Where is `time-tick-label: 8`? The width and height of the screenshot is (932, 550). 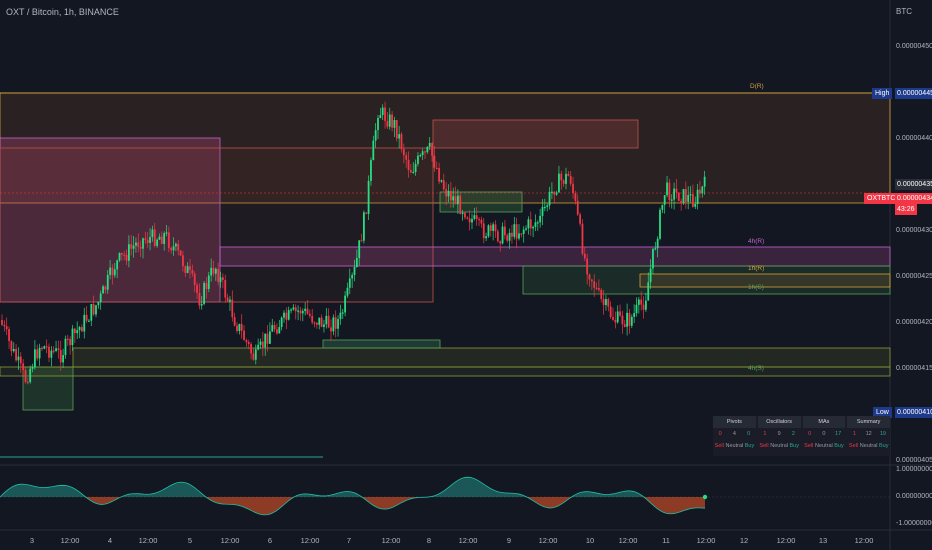 time-tick-label: 8 is located at coordinates (429, 540).